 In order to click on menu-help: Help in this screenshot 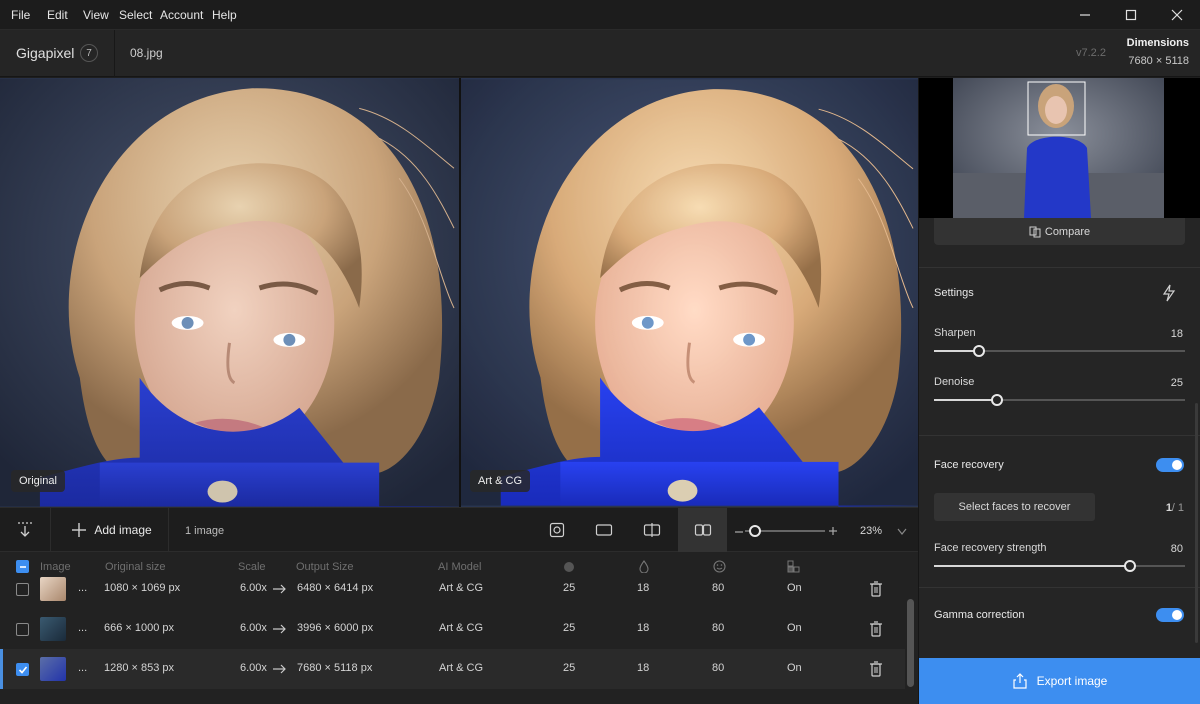, I will do `click(224, 15)`.